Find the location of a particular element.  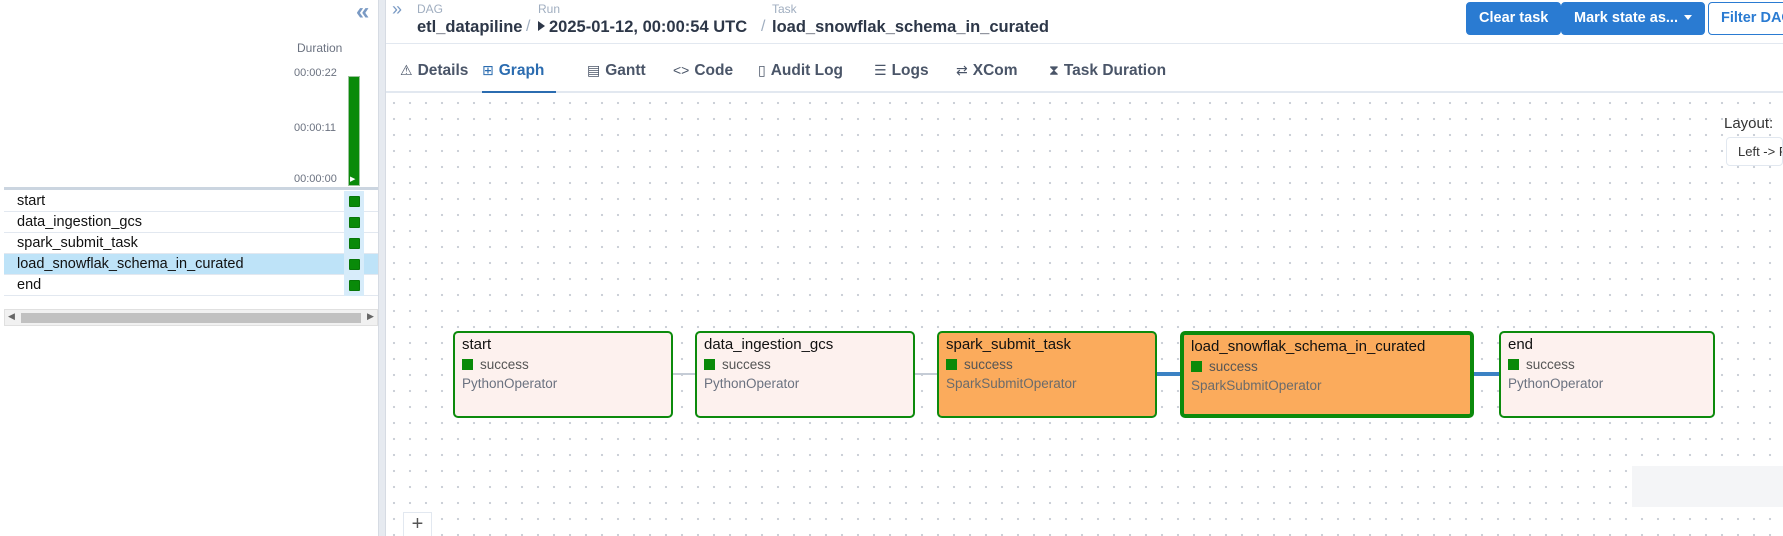

filter-dag-button: Filter DAG is located at coordinates (1745, 18).